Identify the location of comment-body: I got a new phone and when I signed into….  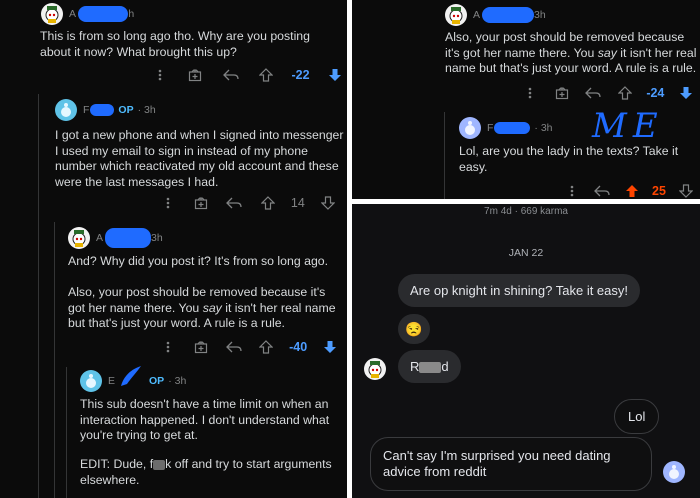
(199, 158).